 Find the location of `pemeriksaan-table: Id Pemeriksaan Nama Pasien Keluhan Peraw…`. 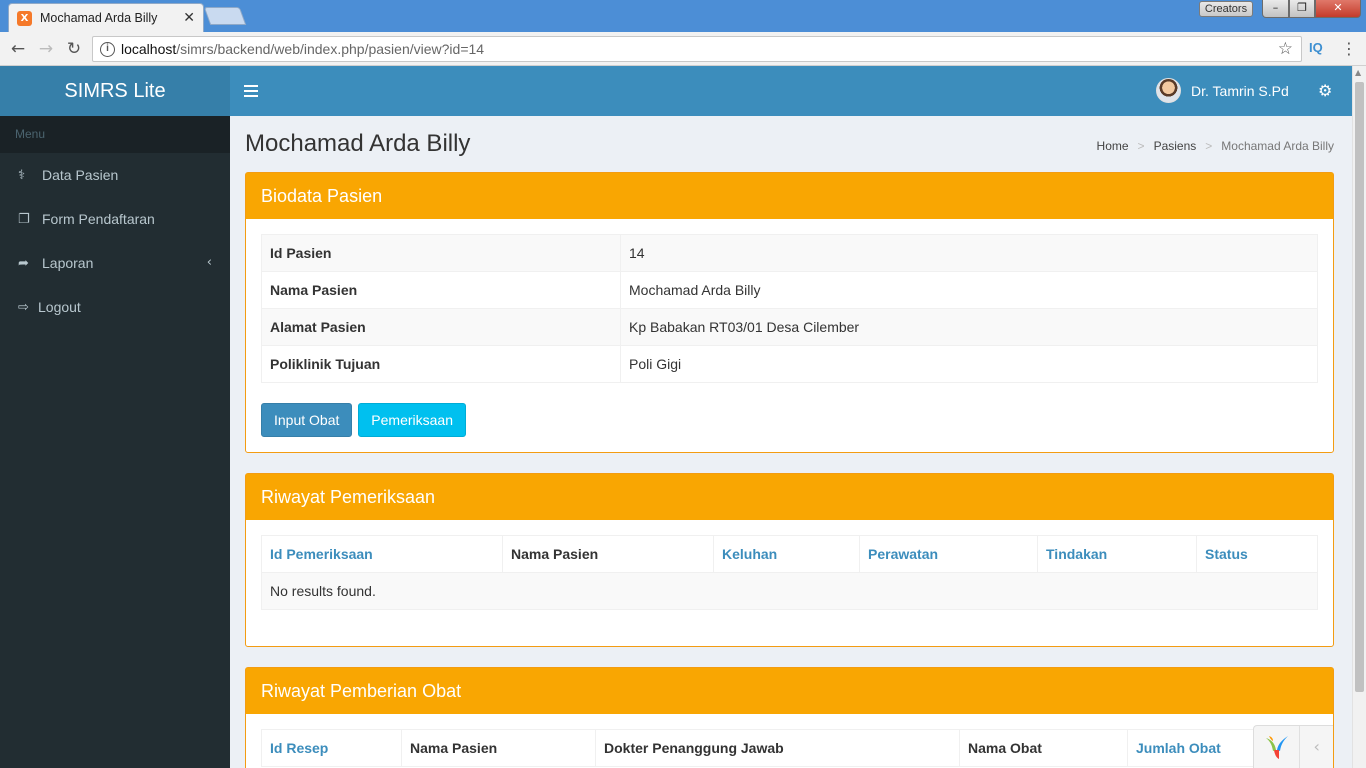

pemeriksaan-table: Id Pemeriksaan Nama Pasien Keluhan Peraw… is located at coordinates (789, 572).